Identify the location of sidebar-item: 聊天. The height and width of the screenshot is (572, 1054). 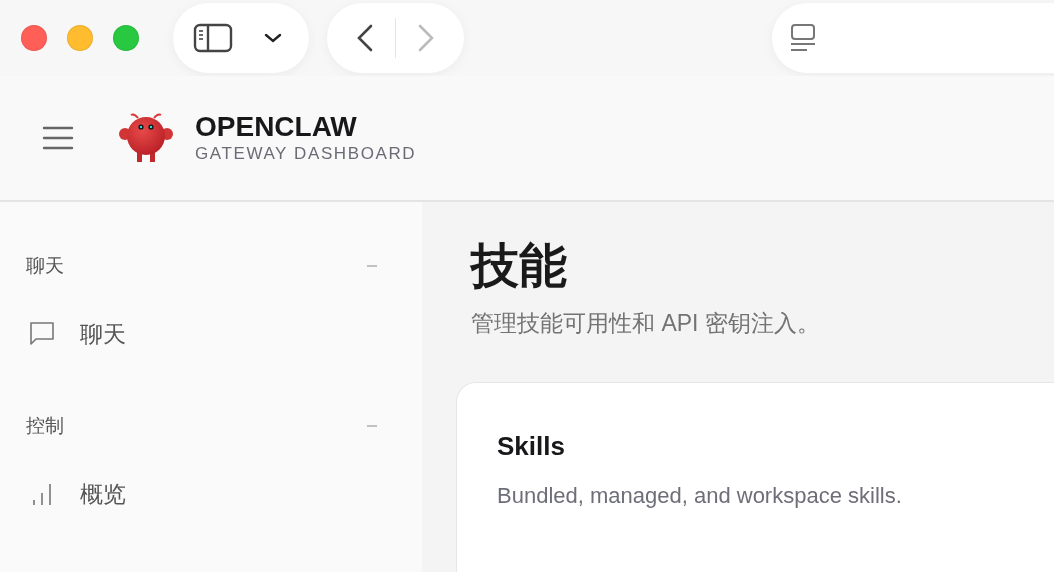
(202, 334).